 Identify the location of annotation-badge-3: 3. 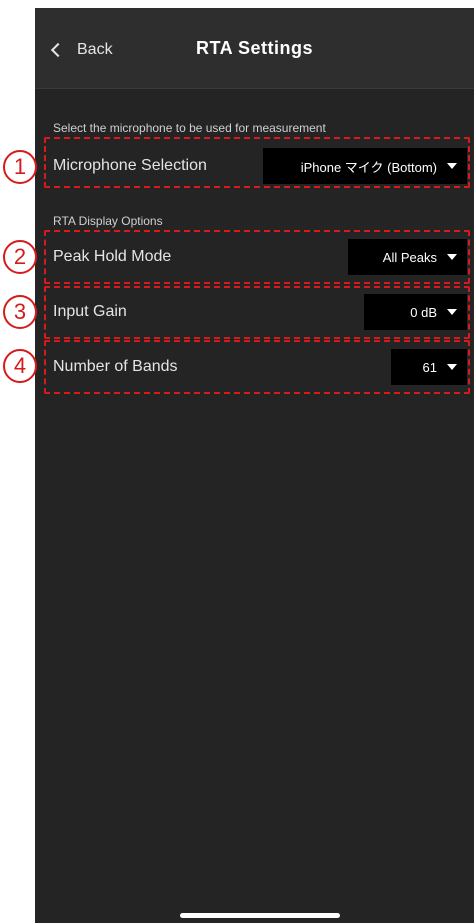
(20, 312).